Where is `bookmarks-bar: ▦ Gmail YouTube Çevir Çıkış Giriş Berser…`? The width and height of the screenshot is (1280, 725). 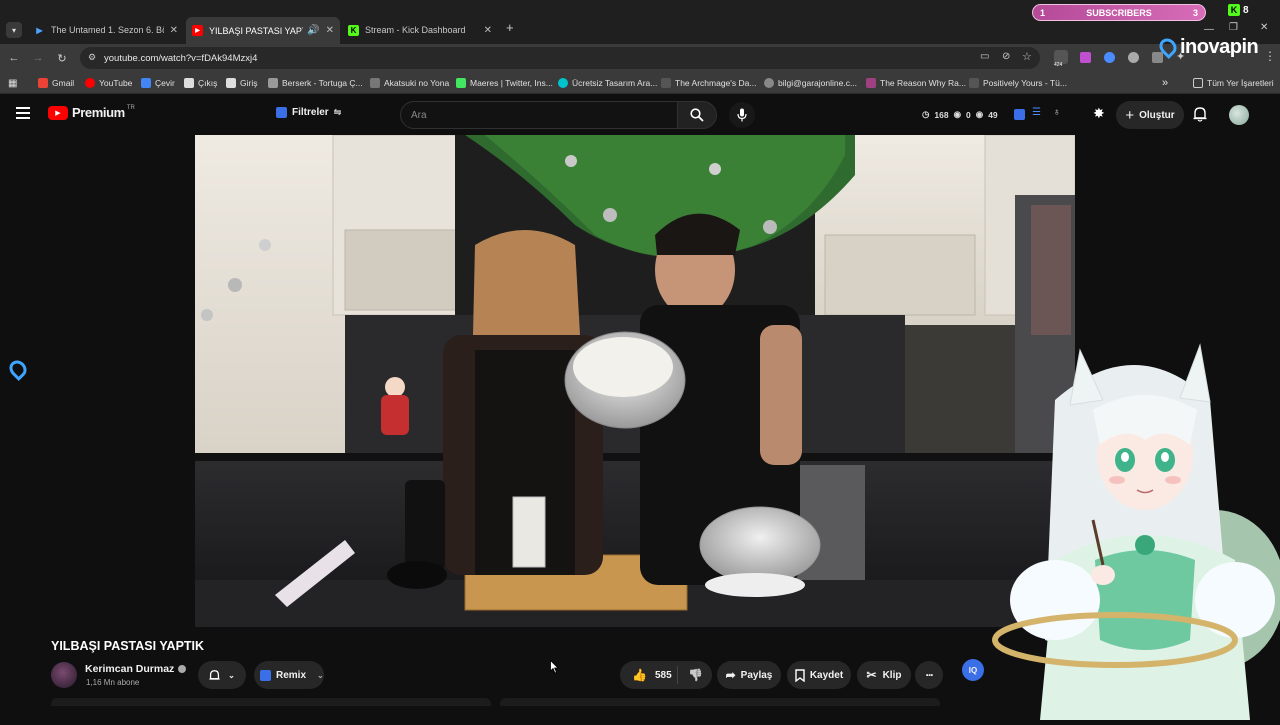 bookmarks-bar: ▦ Gmail YouTube Çevir Çıkış Giriş Berser… is located at coordinates (640, 83).